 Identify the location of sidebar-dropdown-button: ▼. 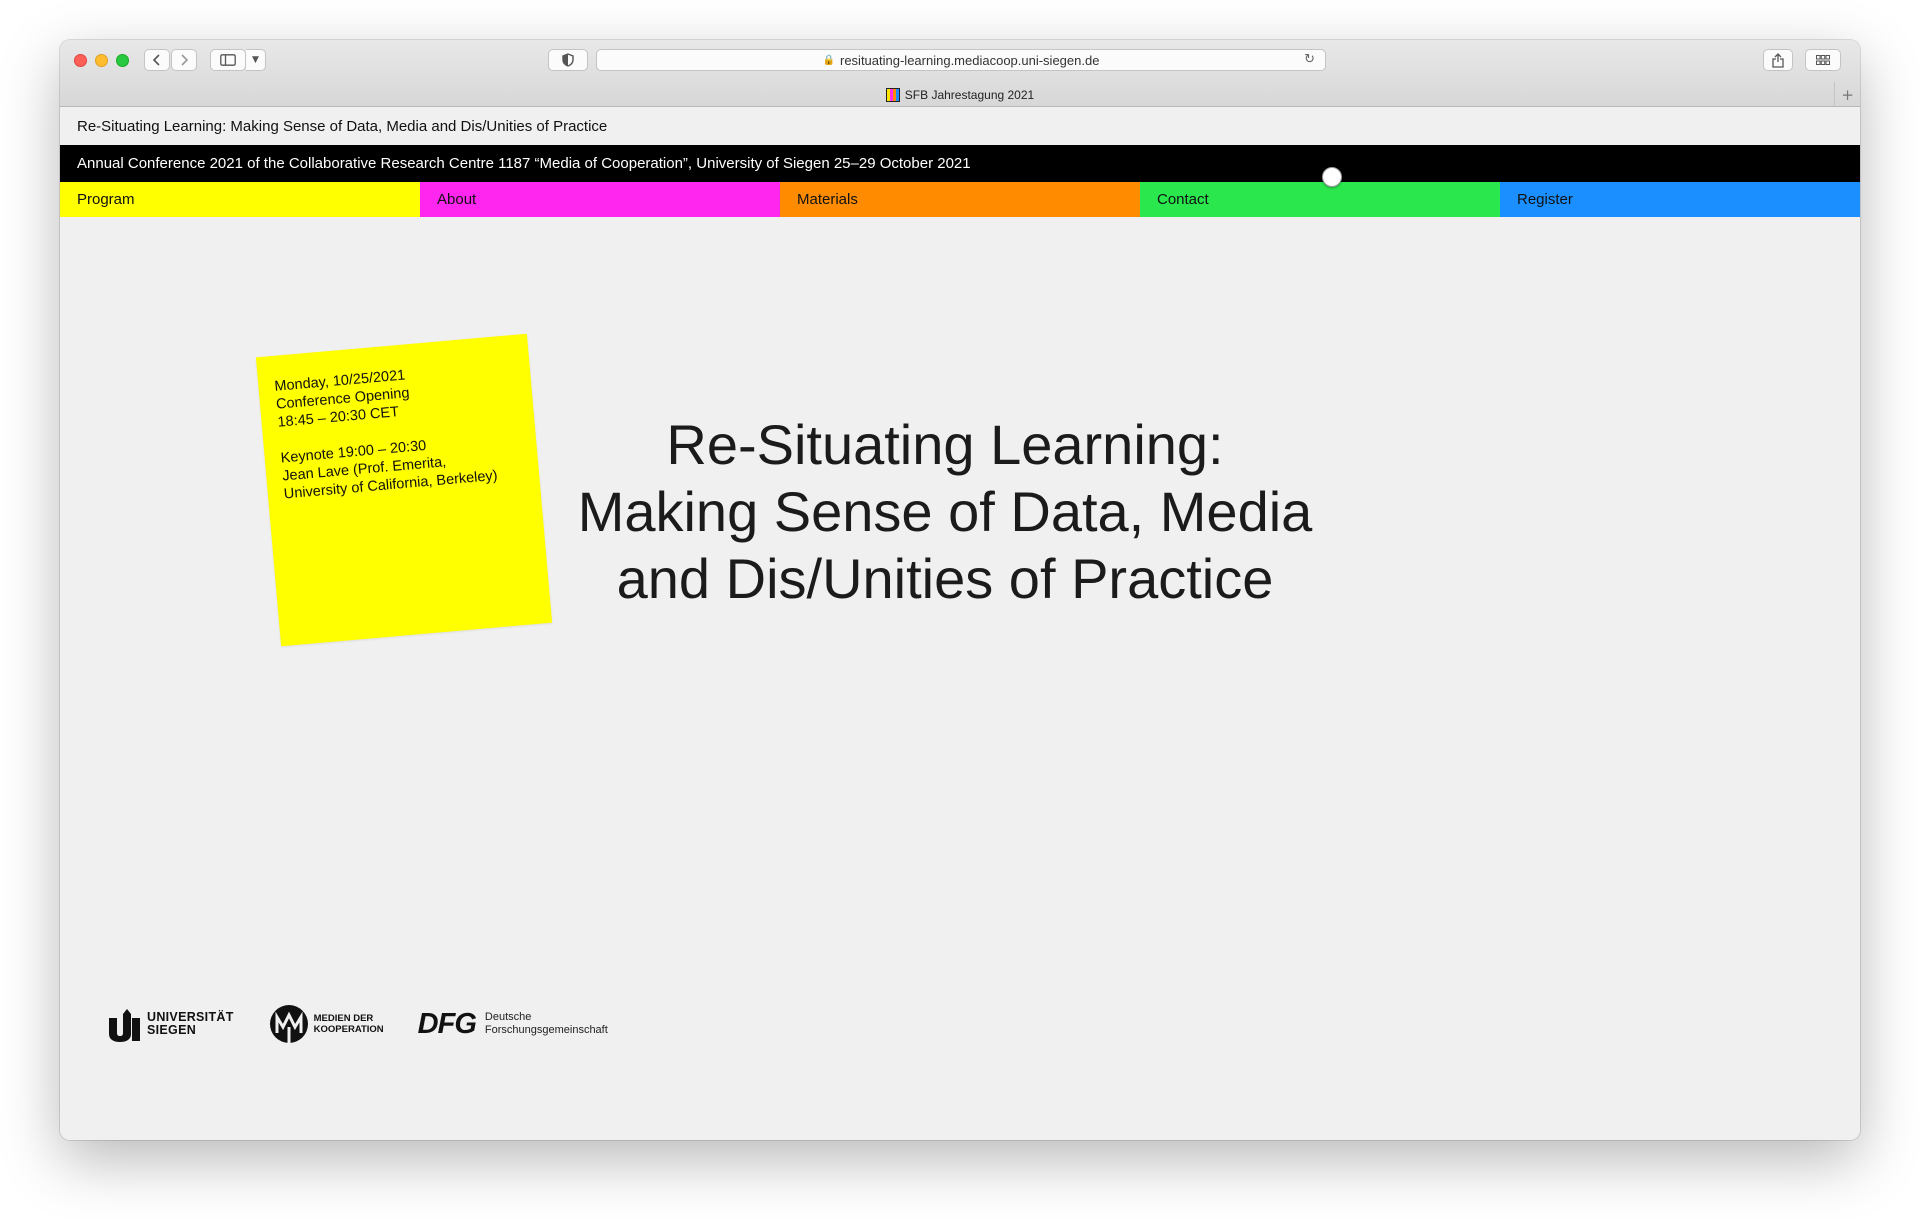
(256, 60).